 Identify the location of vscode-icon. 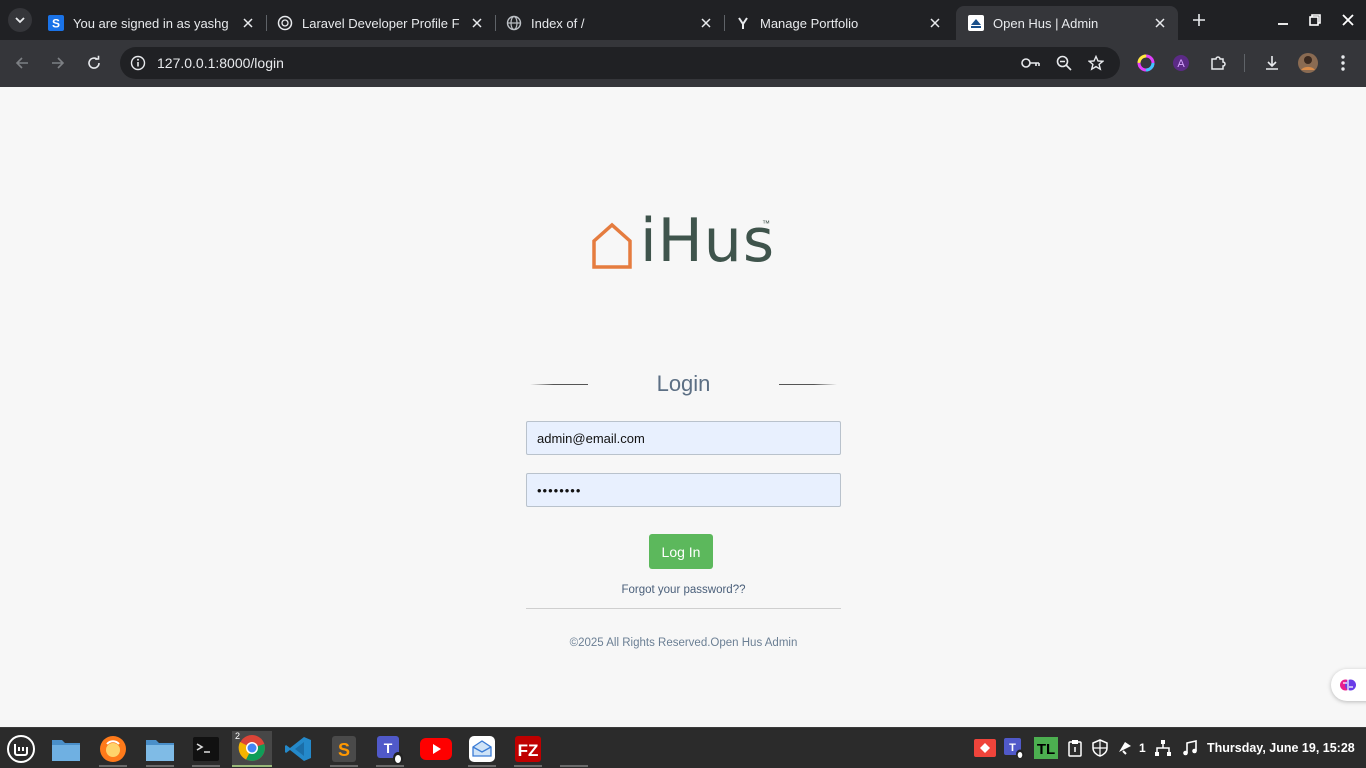
(298, 749).